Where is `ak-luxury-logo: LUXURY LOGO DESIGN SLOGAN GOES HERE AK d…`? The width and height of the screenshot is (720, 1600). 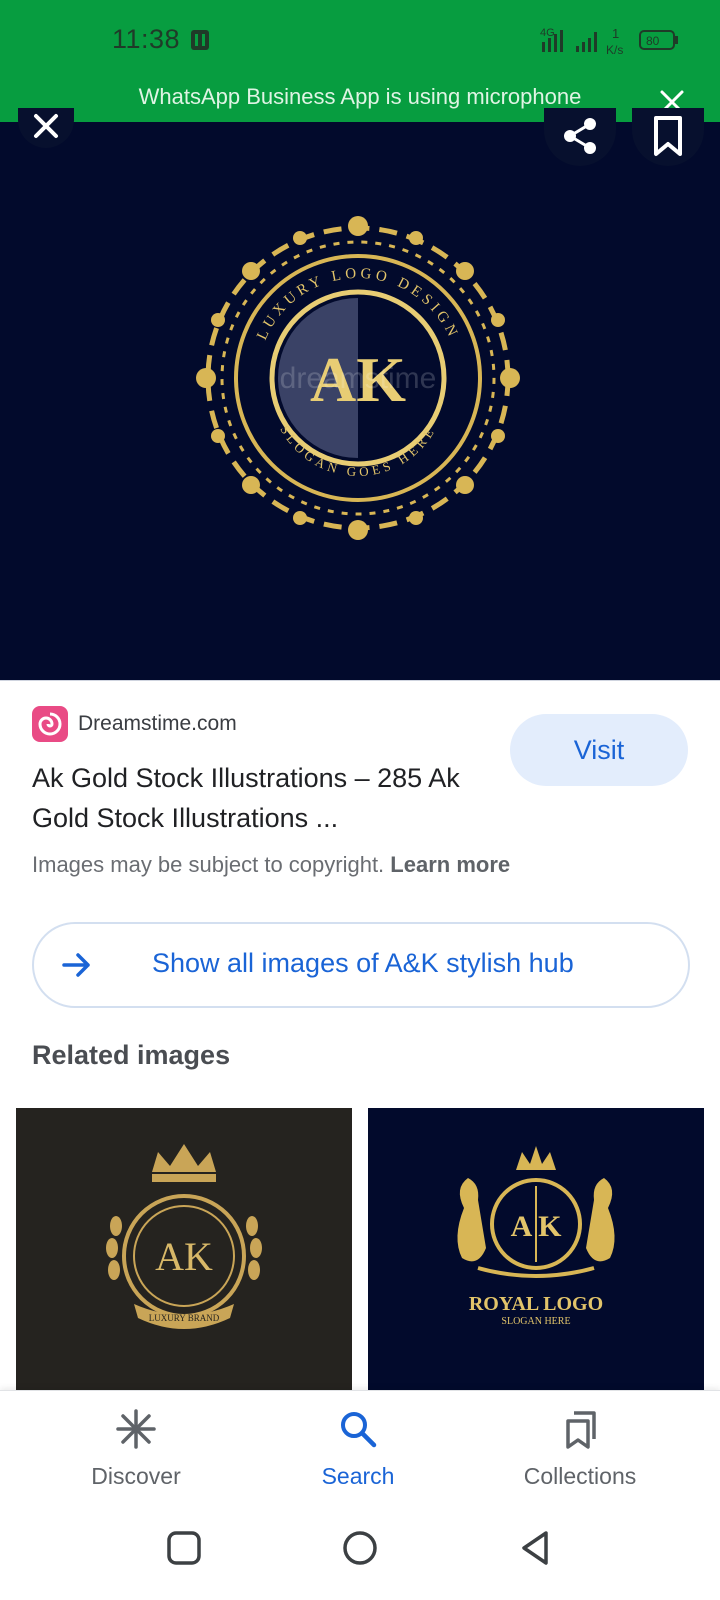
ak-luxury-logo: LUXURY LOGO DESIGN SLOGAN GOES HERE AK d… is located at coordinates (358, 378).